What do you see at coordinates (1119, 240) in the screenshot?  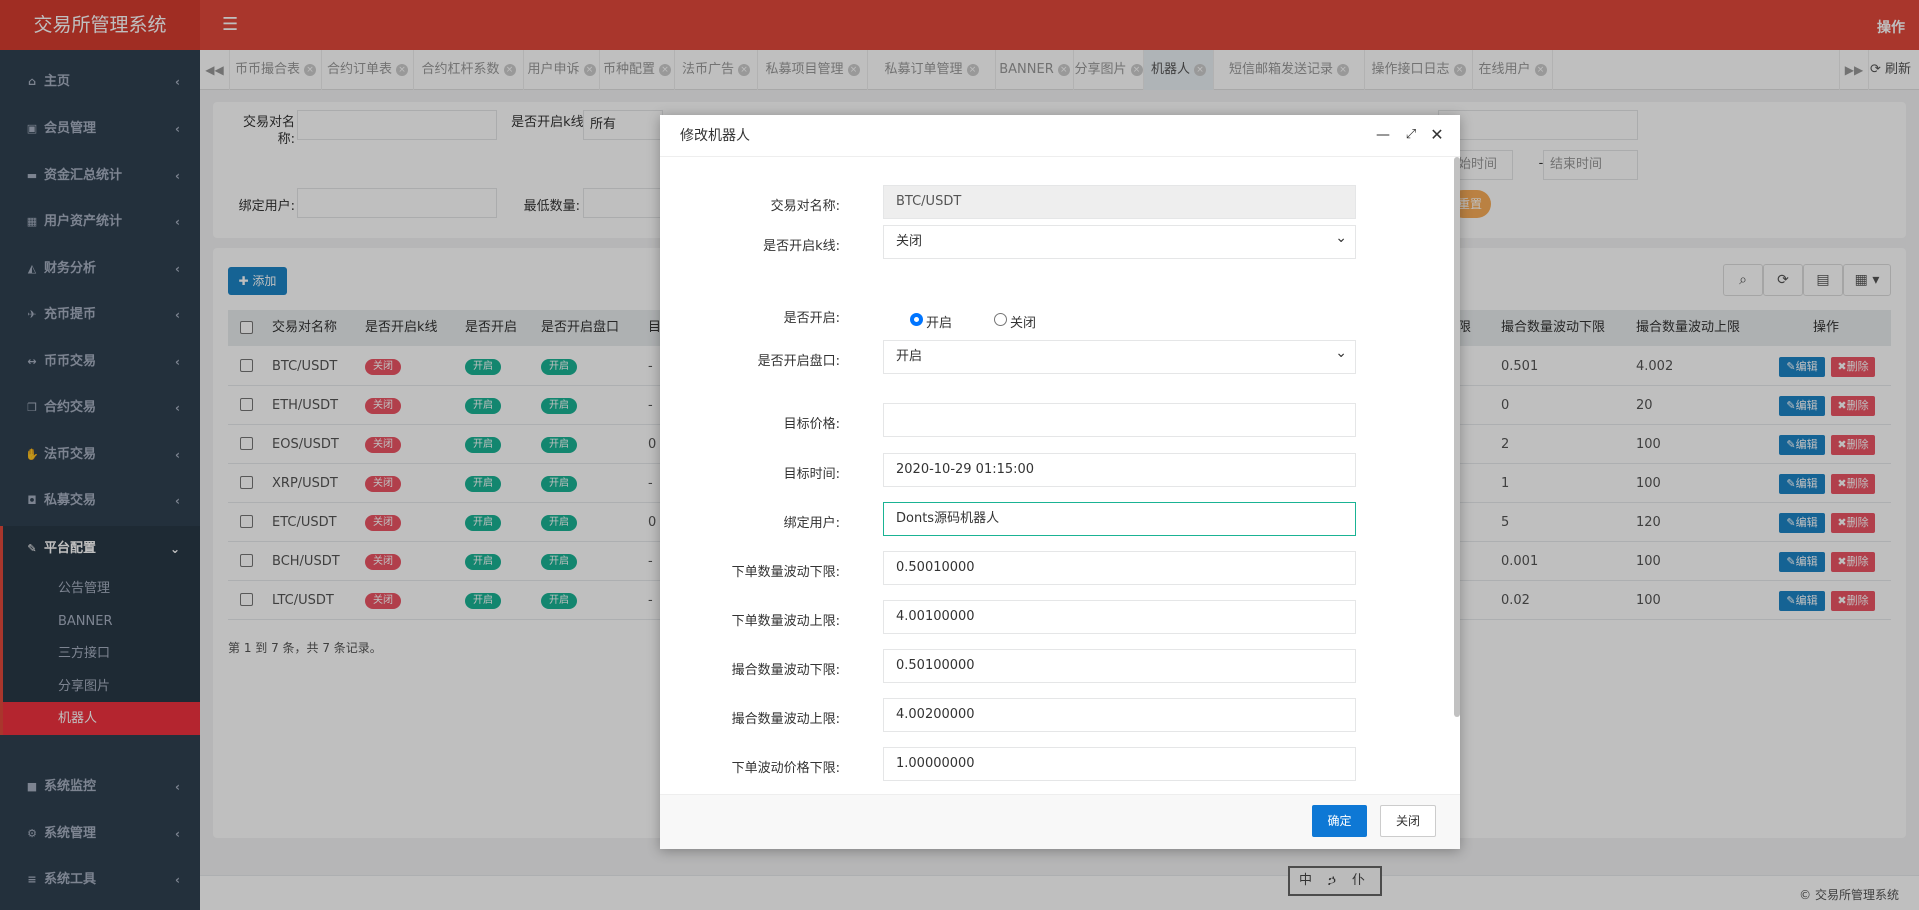 I see `kline-select: 关闭` at bounding box center [1119, 240].